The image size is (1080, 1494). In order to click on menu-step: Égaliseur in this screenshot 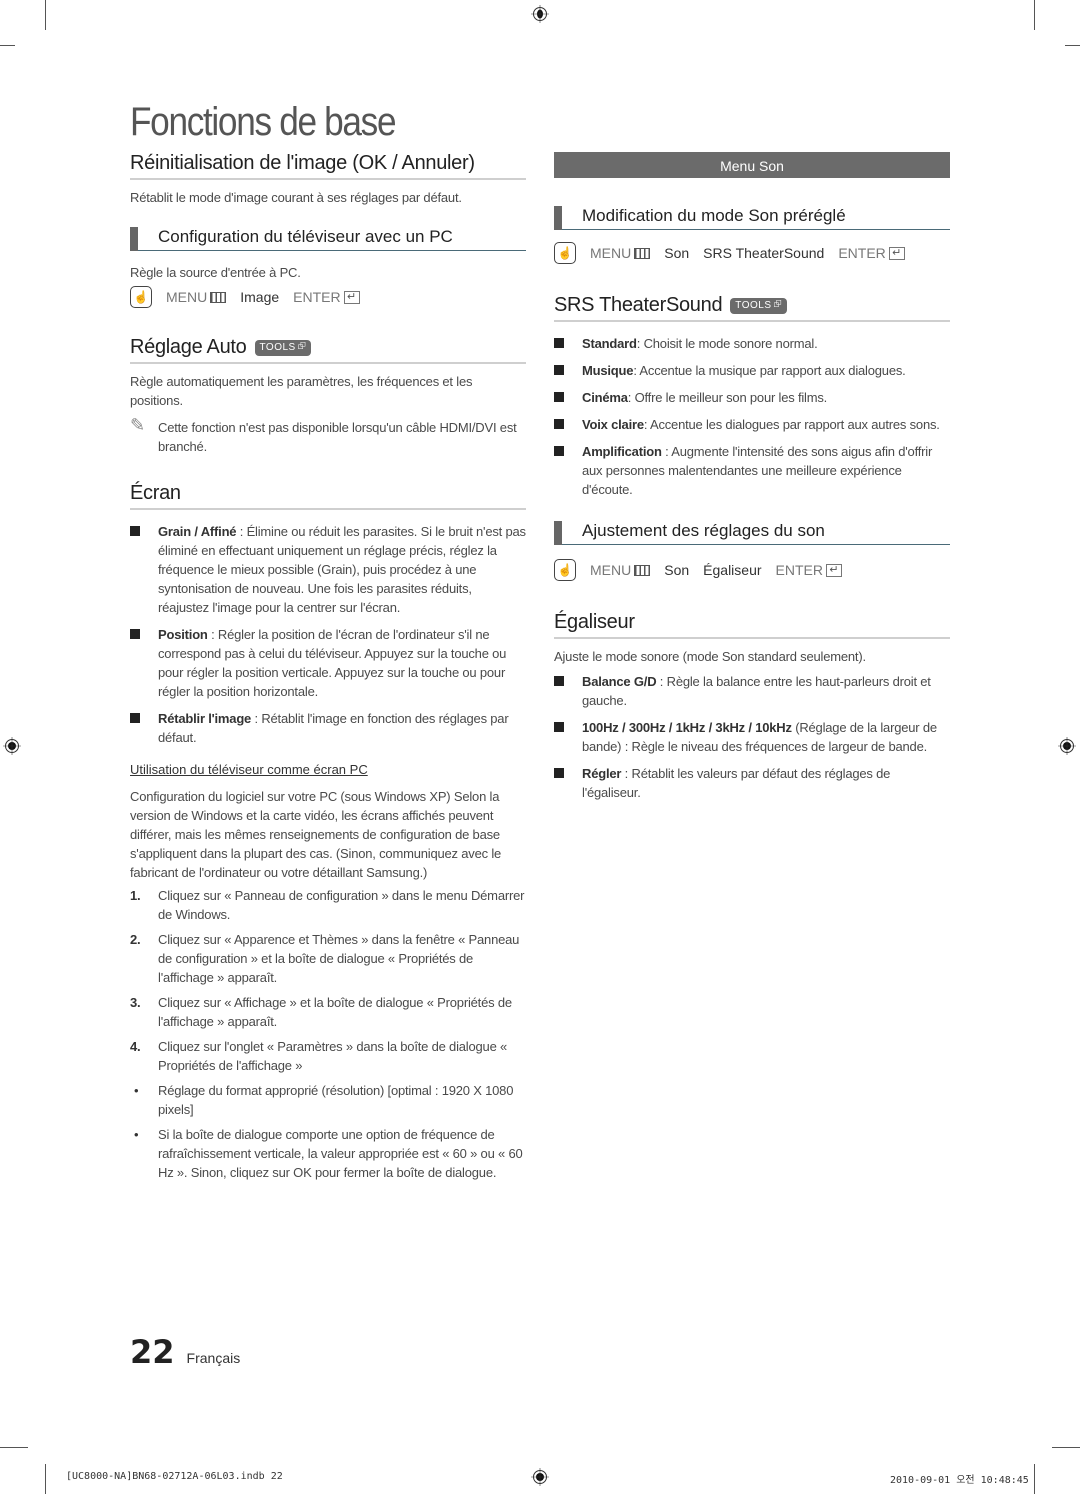, I will do `click(732, 570)`.